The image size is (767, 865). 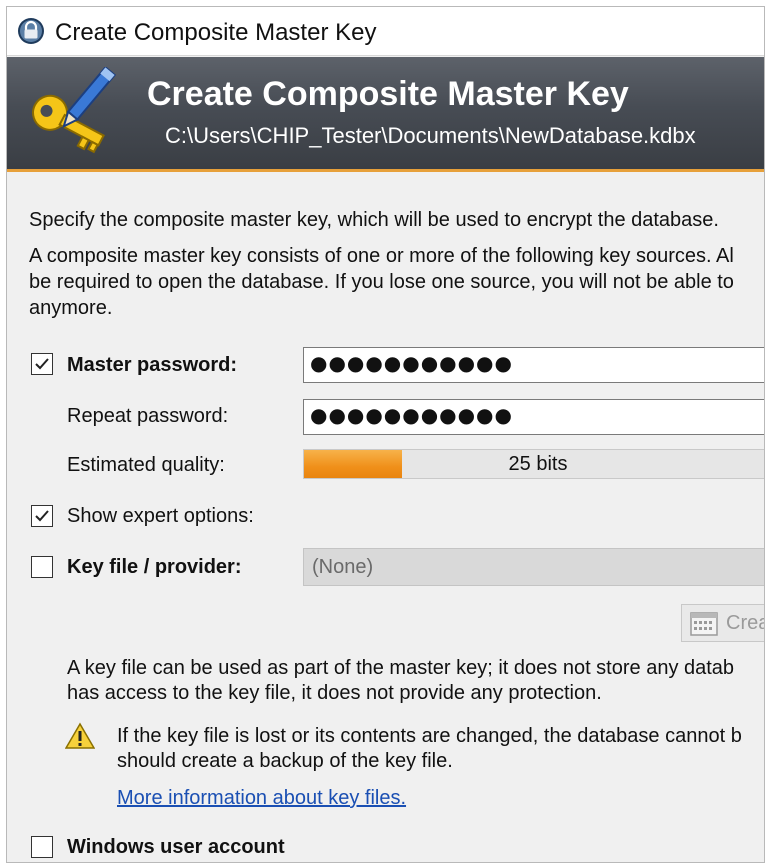 I want to click on windows-user-account-label: Windows user account, so click(x=176, y=847).